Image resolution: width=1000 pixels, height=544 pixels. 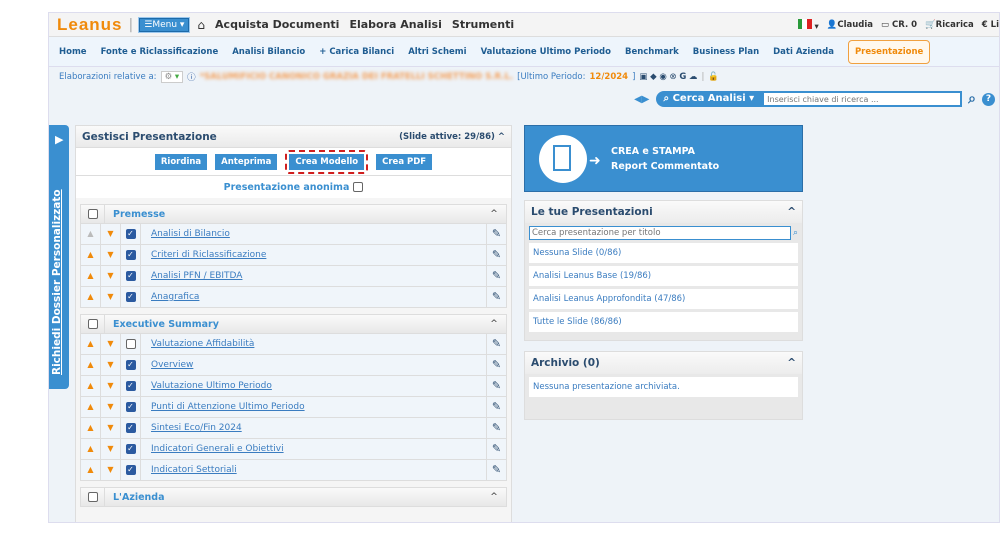 What do you see at coordinates (313, 407) in the screenshot?
I see `slide-link: Punti di Attenzione Ultimo Periodo` at bounding box center [313, 407].